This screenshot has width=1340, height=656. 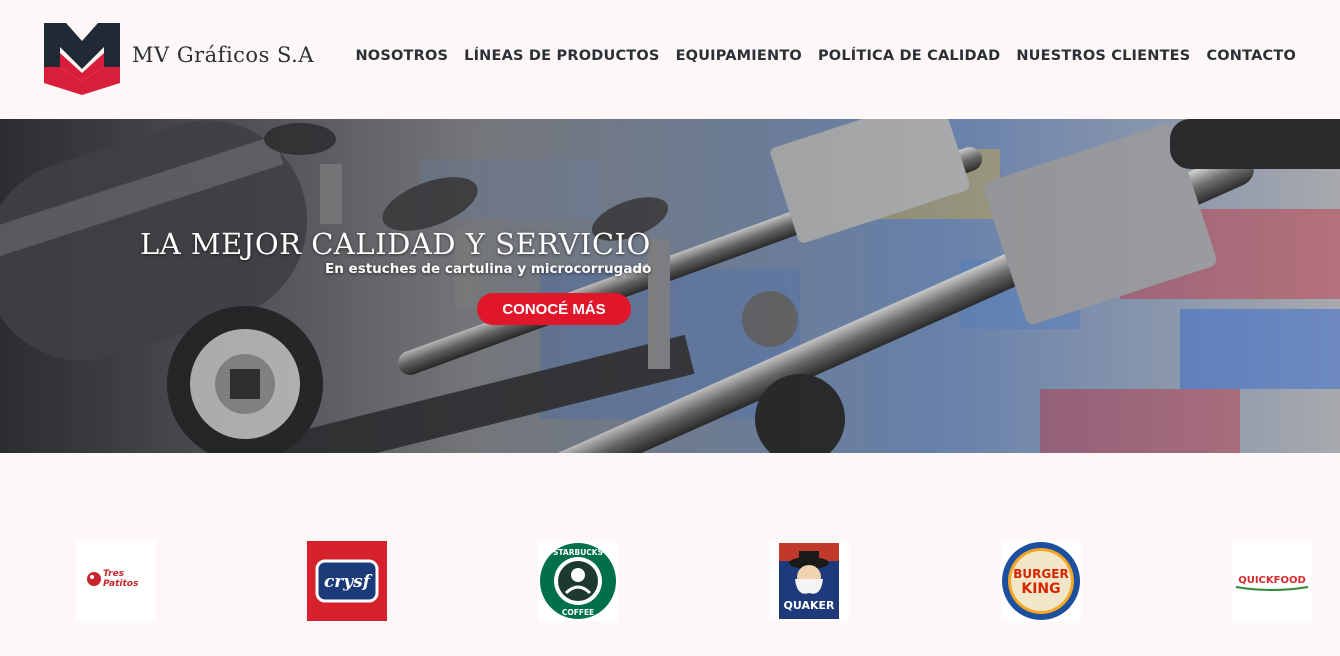 I want to click on svg-text: QUAKER, so click(x=809, y=605).